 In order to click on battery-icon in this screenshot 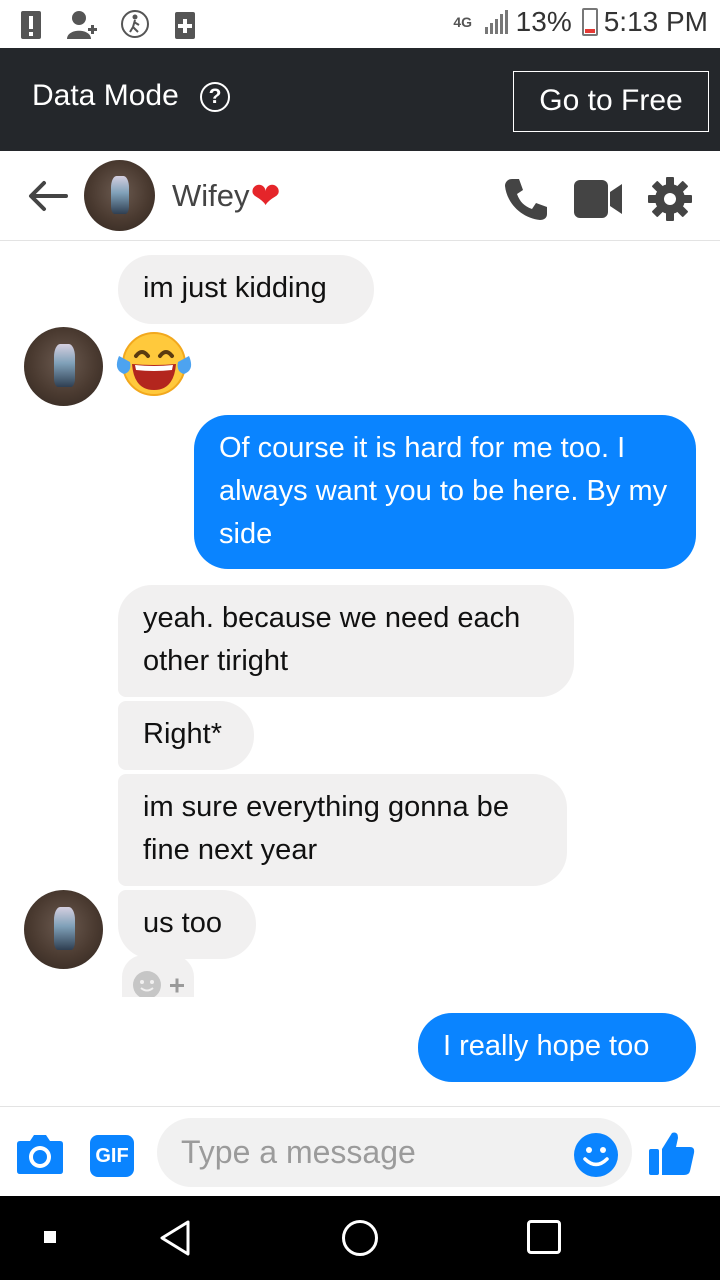, I will do `click(589, 22)`.